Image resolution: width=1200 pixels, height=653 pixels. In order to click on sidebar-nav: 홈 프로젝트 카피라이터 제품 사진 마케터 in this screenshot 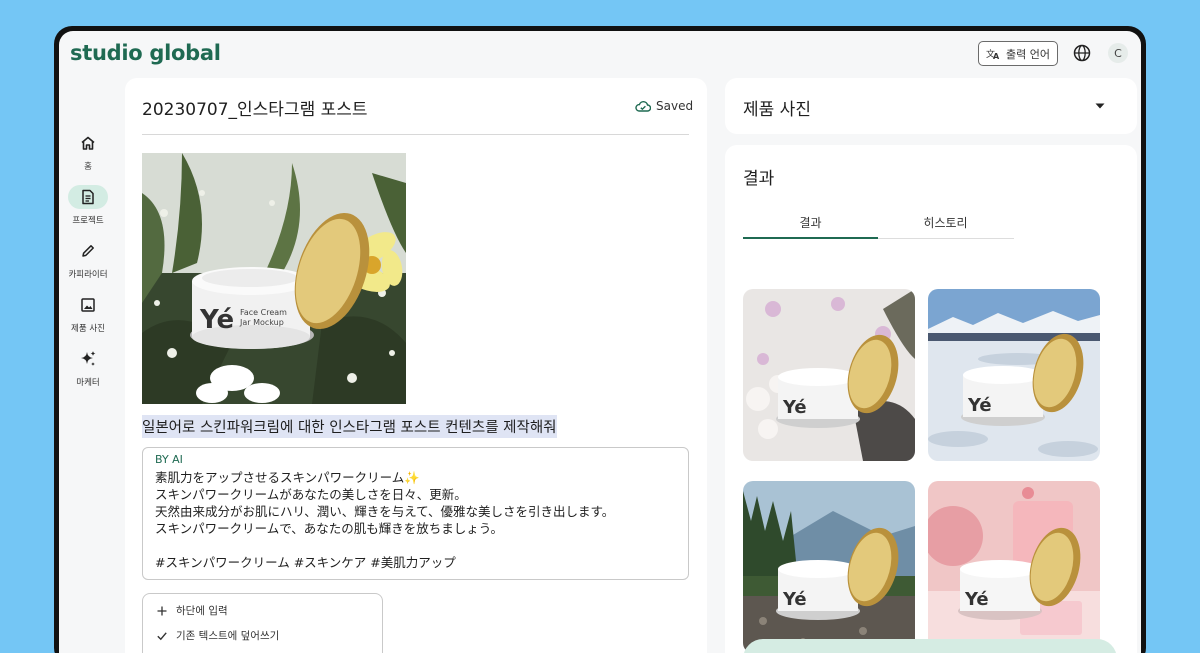, I will do `click(88, 266)`.